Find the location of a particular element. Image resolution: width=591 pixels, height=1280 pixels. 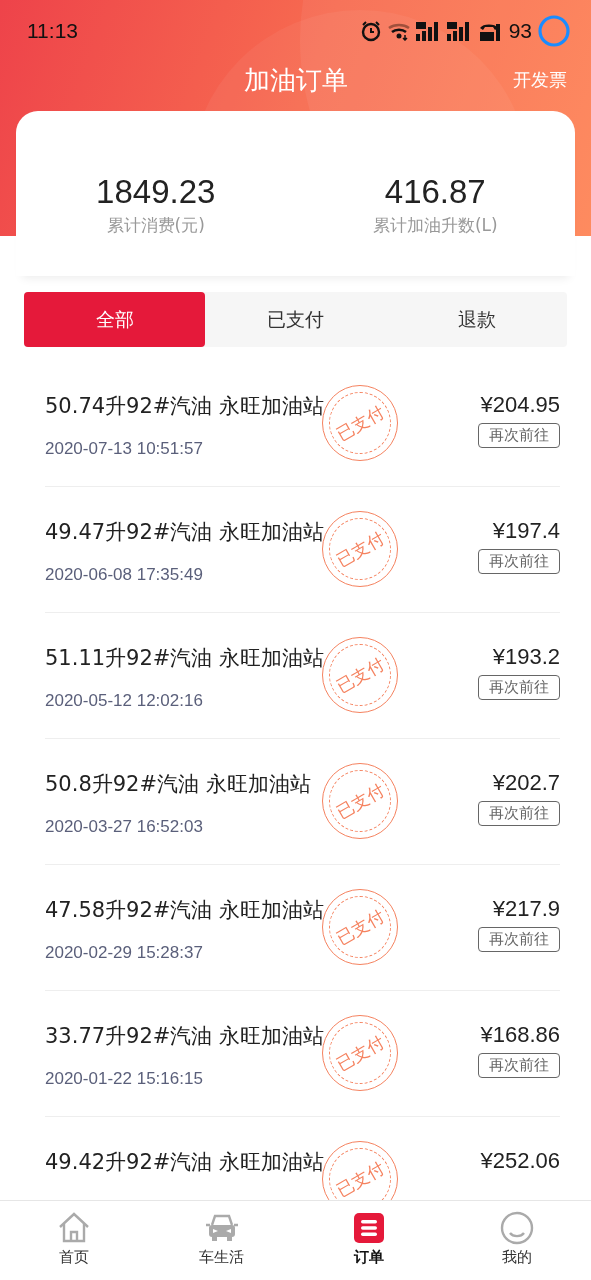

order-title: 50.74升92#汽油 永旺加油站 is located at coordinates (185, 406).